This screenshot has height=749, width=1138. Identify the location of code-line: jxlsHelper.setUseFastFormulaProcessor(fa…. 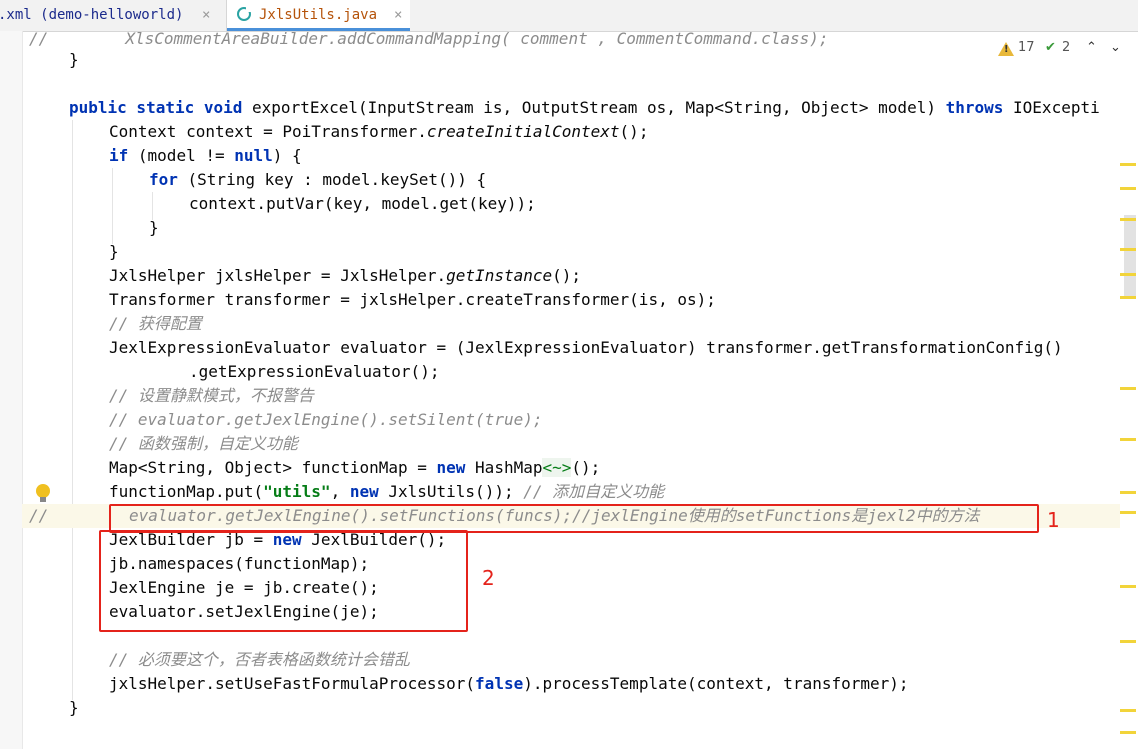
(509, 683).